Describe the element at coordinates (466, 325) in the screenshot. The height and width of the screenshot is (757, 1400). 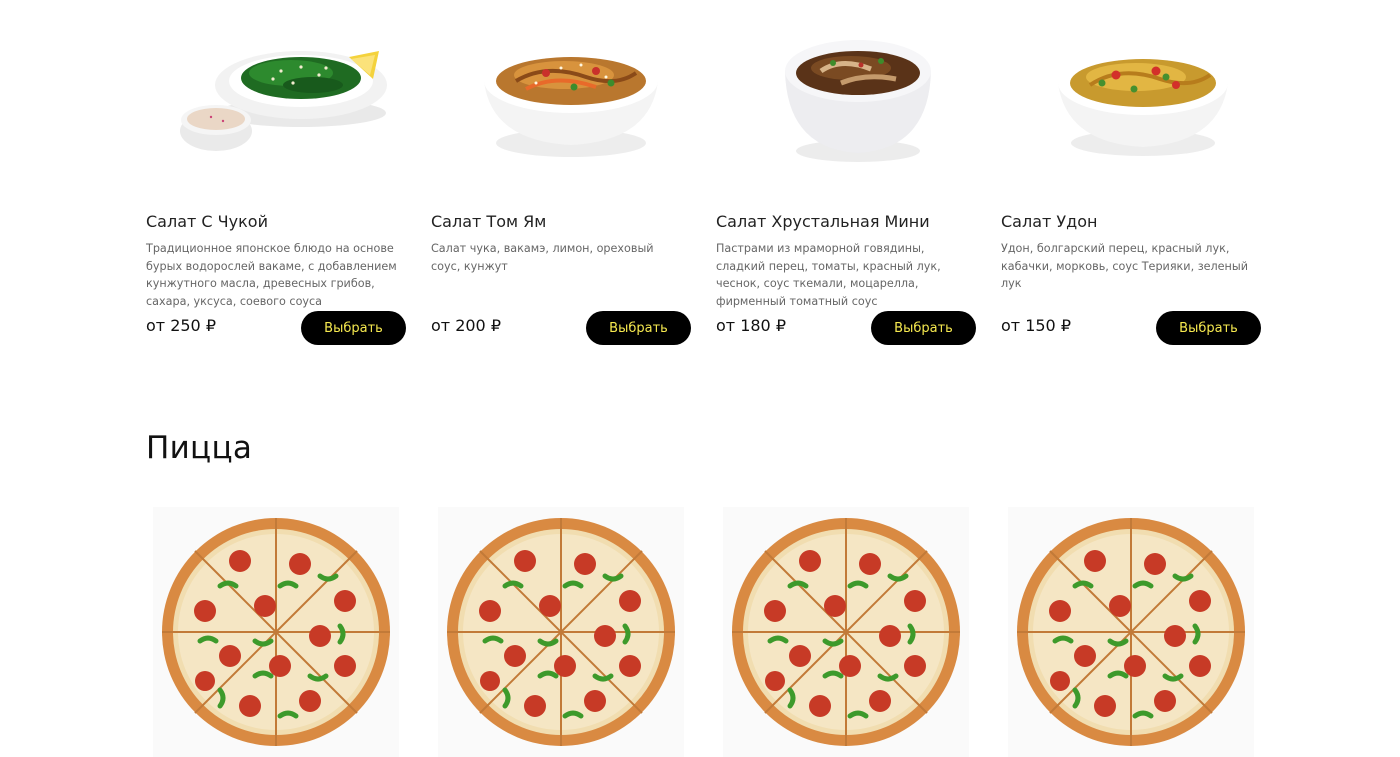
I see `product-price: от 200 ₽` at that location.